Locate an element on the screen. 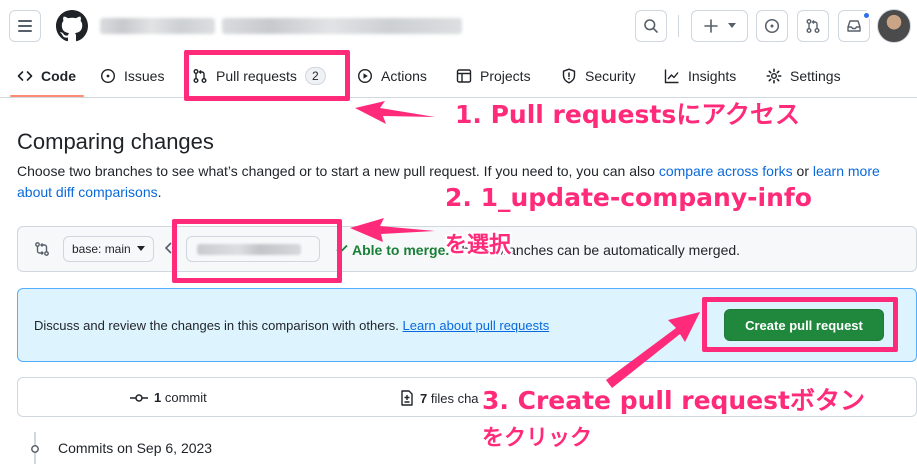 This screenshot has height=464, width=917. tab-code: Code is located at coordinates (46, 76).